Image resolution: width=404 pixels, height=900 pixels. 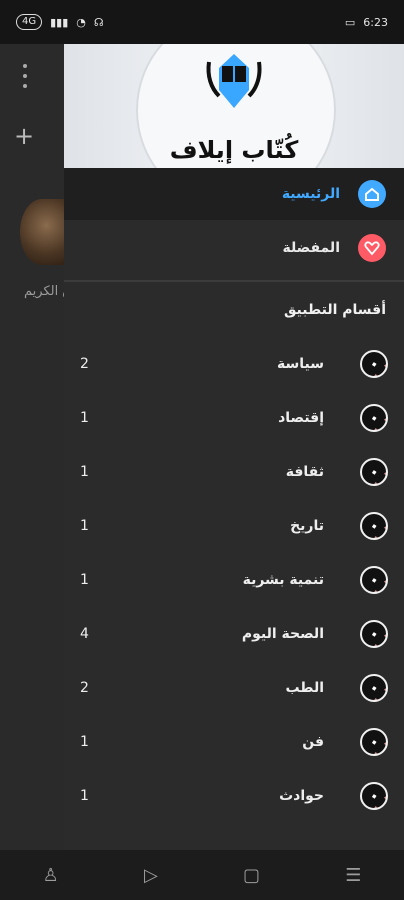 What do you see at coordinates (81, 22) in the screenshot?
I see `wifi-icon: ◔` at bounding box center [81, 22].